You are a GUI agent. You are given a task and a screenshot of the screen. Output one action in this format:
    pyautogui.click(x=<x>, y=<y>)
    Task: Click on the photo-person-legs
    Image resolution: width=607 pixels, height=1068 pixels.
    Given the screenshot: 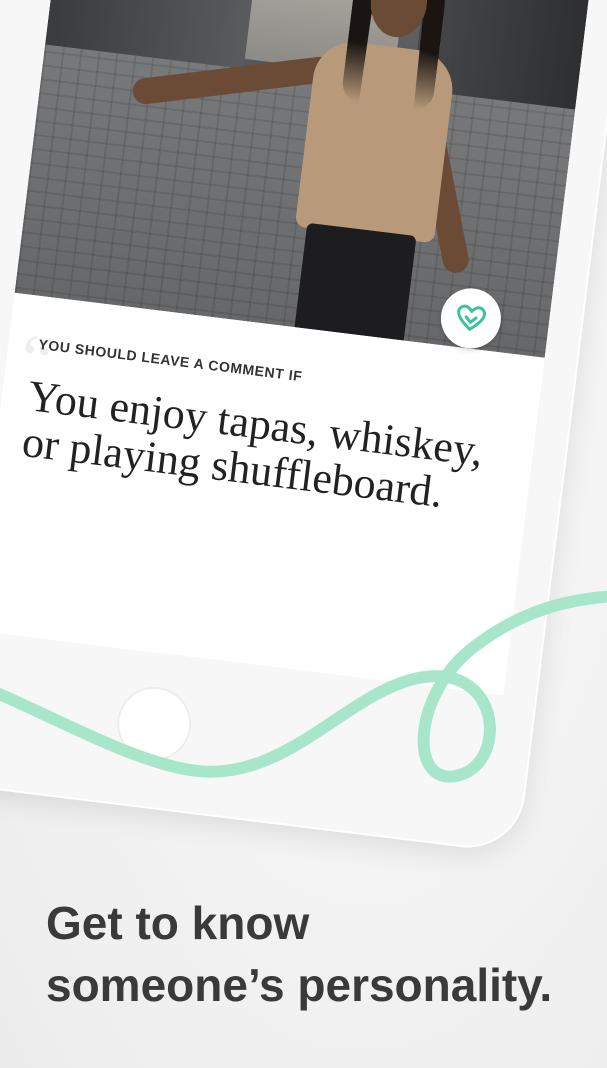 What is the action you would take?
    pyautogui.click(x=355, y=284)
    